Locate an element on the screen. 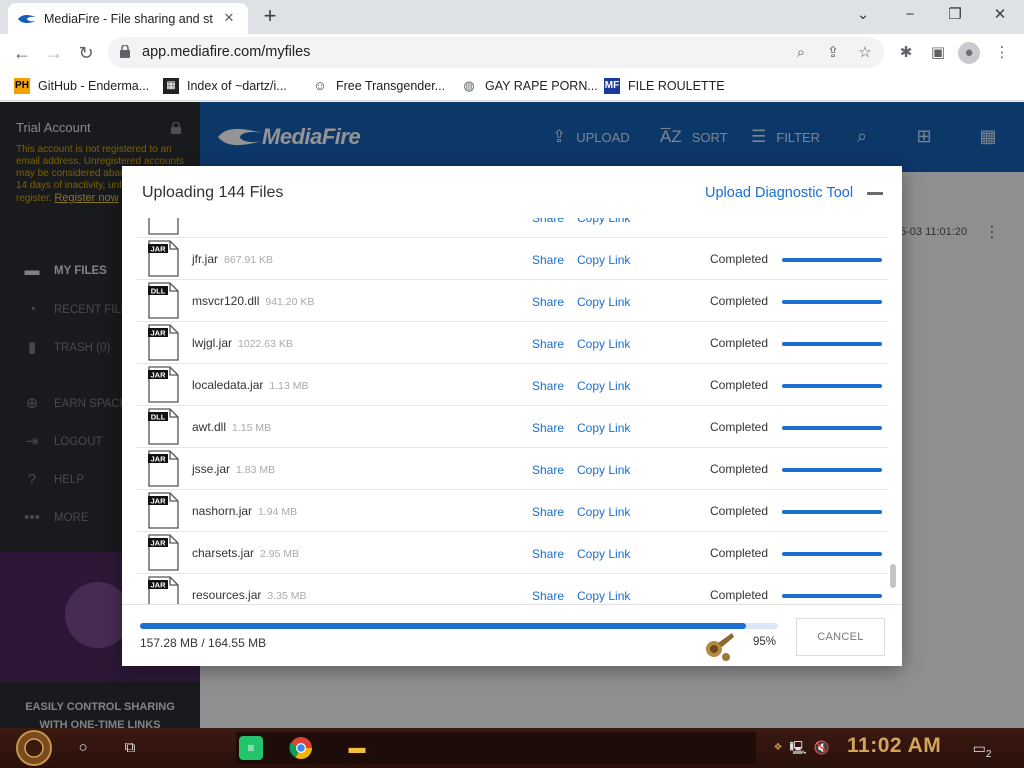 The image size is (1024, 768). profile-avatar-icon: ● is located at coordinates (969, 53).